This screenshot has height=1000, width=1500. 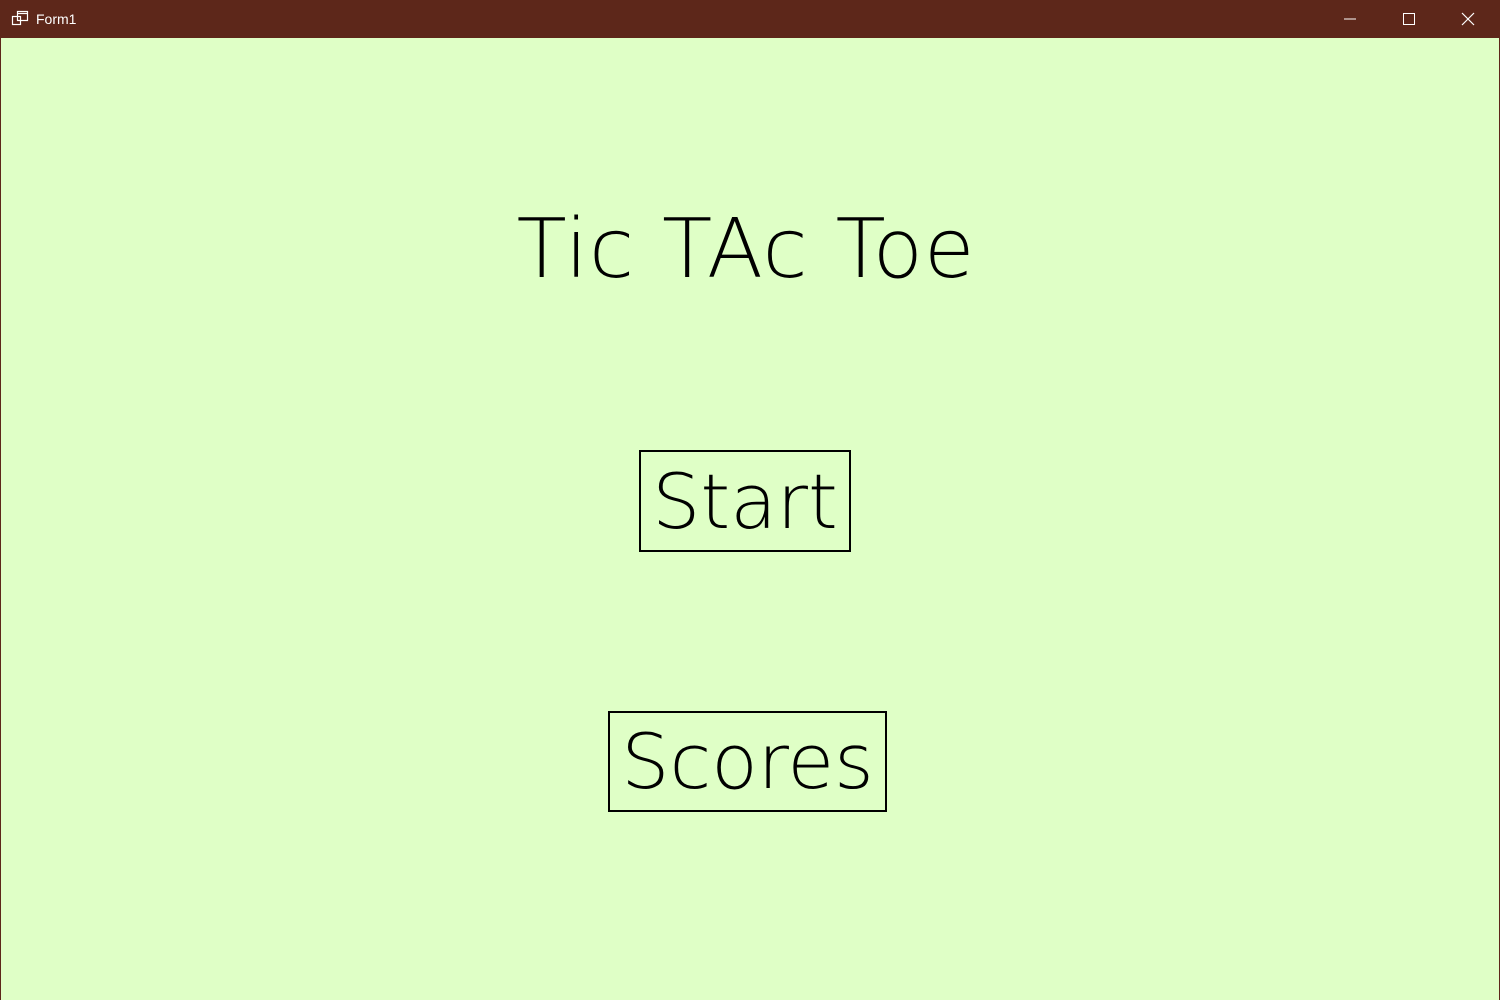 I want to click on game-title: Tic TAc Toe, so click(x=746, y=249).